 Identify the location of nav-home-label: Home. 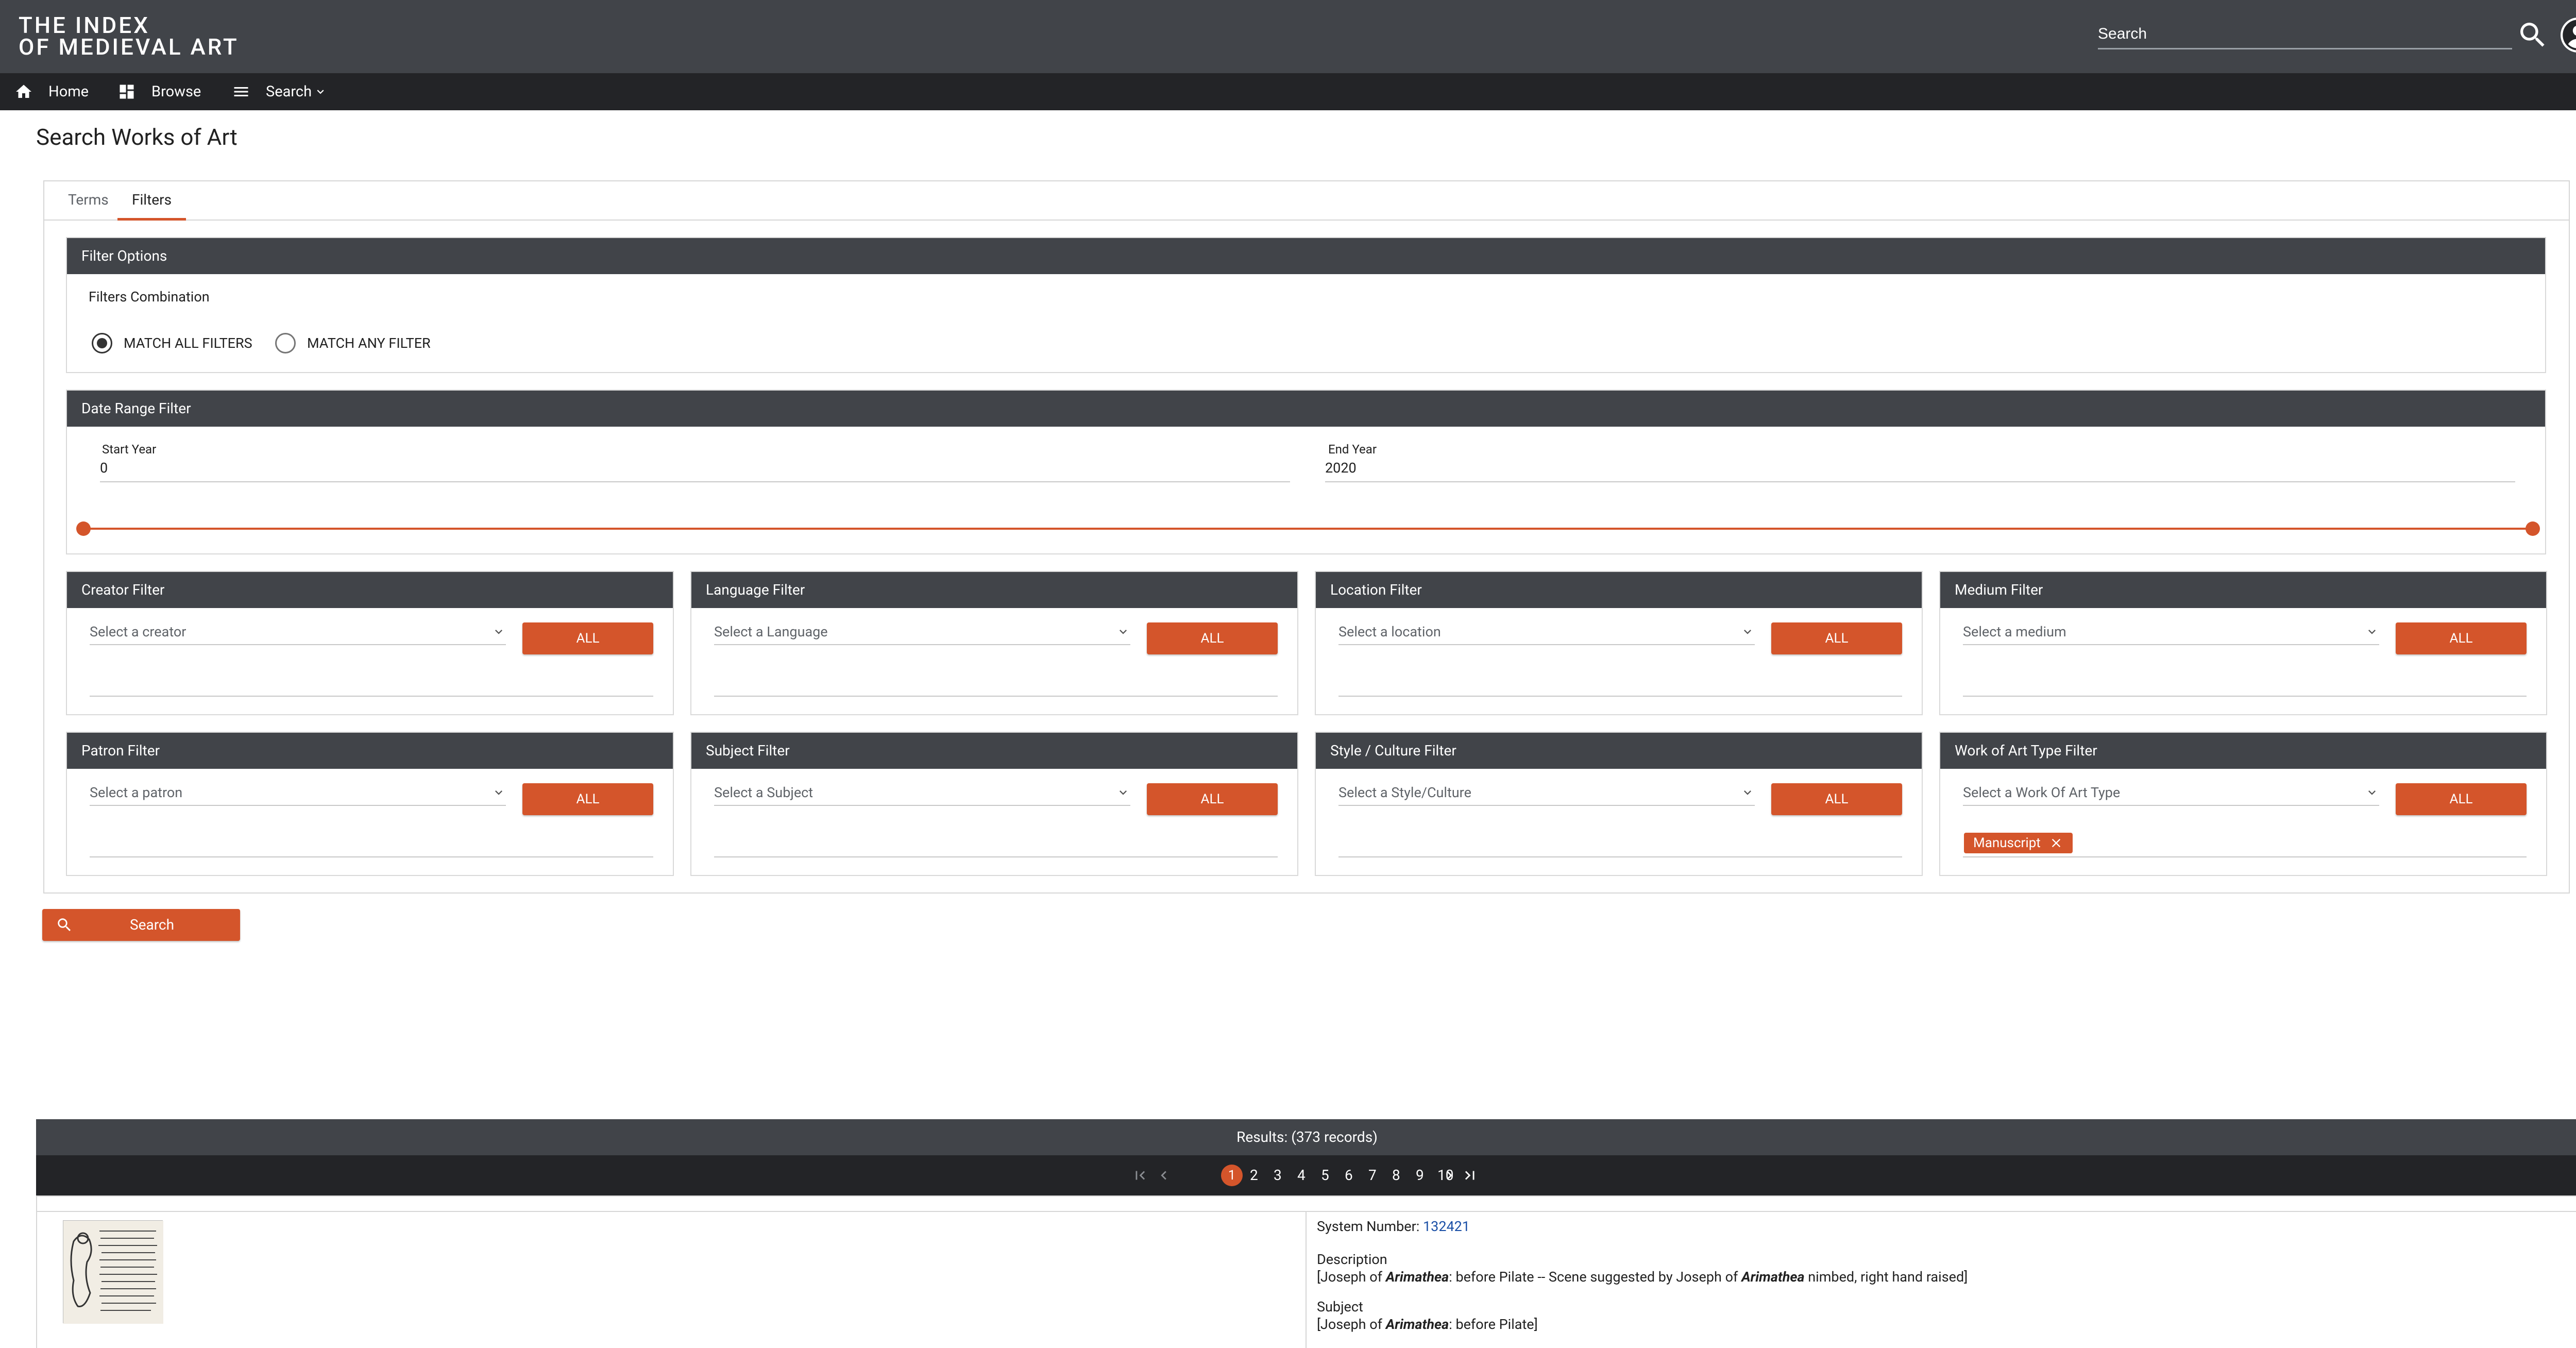
(68, 91).